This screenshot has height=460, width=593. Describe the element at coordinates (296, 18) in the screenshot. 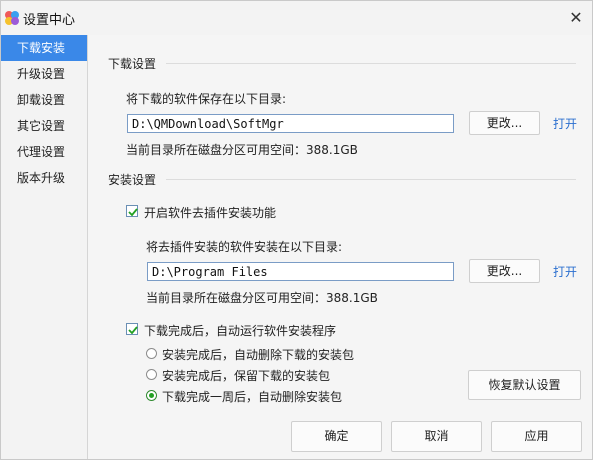

I see `title-bar: 设置中心 ✕` at that location.